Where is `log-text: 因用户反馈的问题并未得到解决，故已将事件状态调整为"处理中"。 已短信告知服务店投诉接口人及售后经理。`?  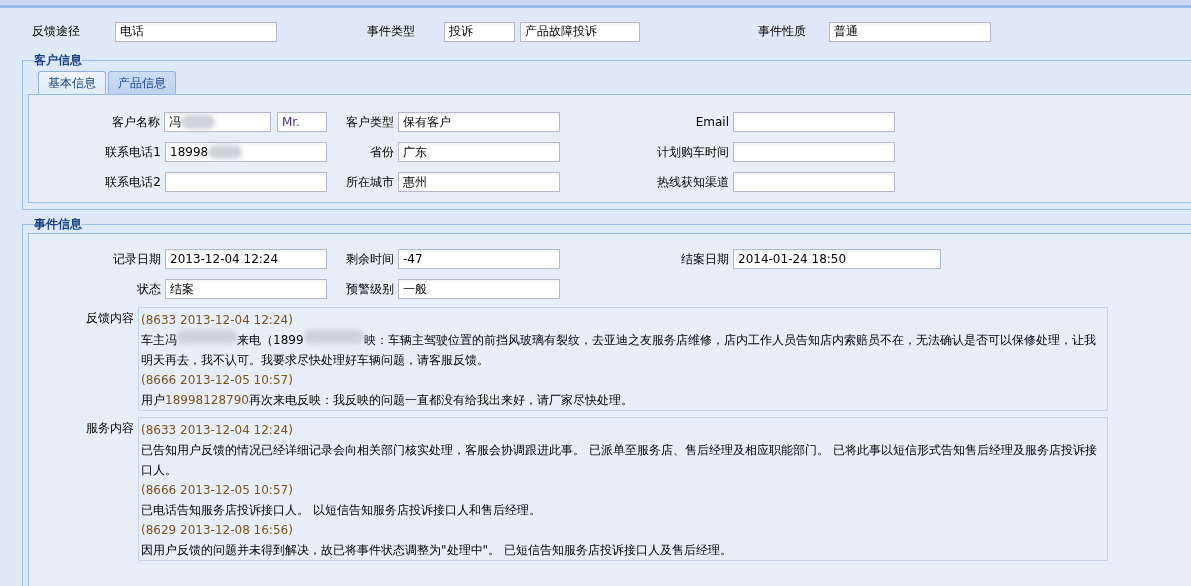
log-text: 因用户反馈的问题并未得到解决，故已将事件状态调整为"处理中"。 已短信告知服务店投诉接口人及售后经理。 is located at coordinates (437, 550).